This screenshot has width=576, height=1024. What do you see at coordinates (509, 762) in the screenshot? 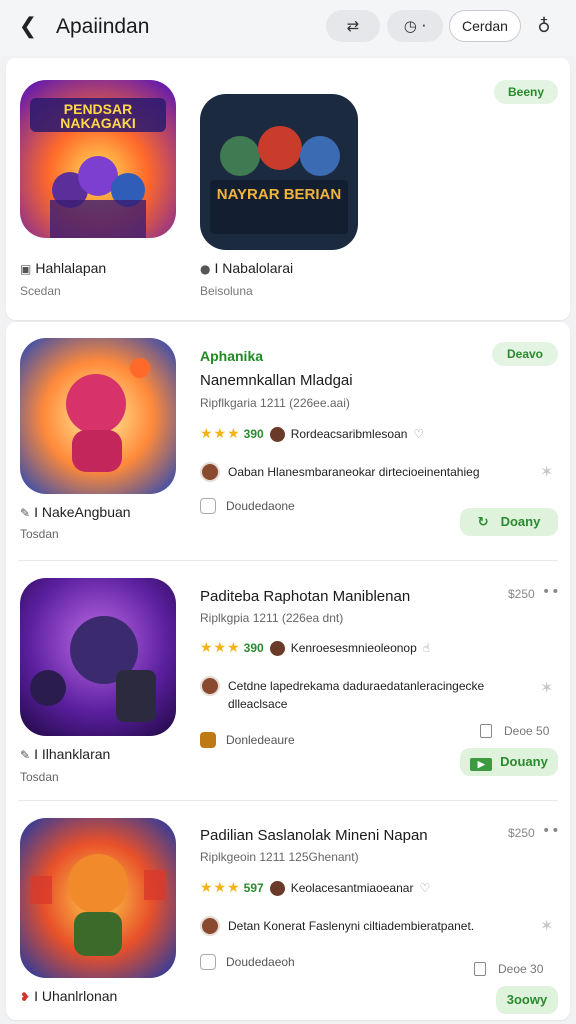
I see `install-button-2: ▶ Douany` at bounding box center [509, 762].